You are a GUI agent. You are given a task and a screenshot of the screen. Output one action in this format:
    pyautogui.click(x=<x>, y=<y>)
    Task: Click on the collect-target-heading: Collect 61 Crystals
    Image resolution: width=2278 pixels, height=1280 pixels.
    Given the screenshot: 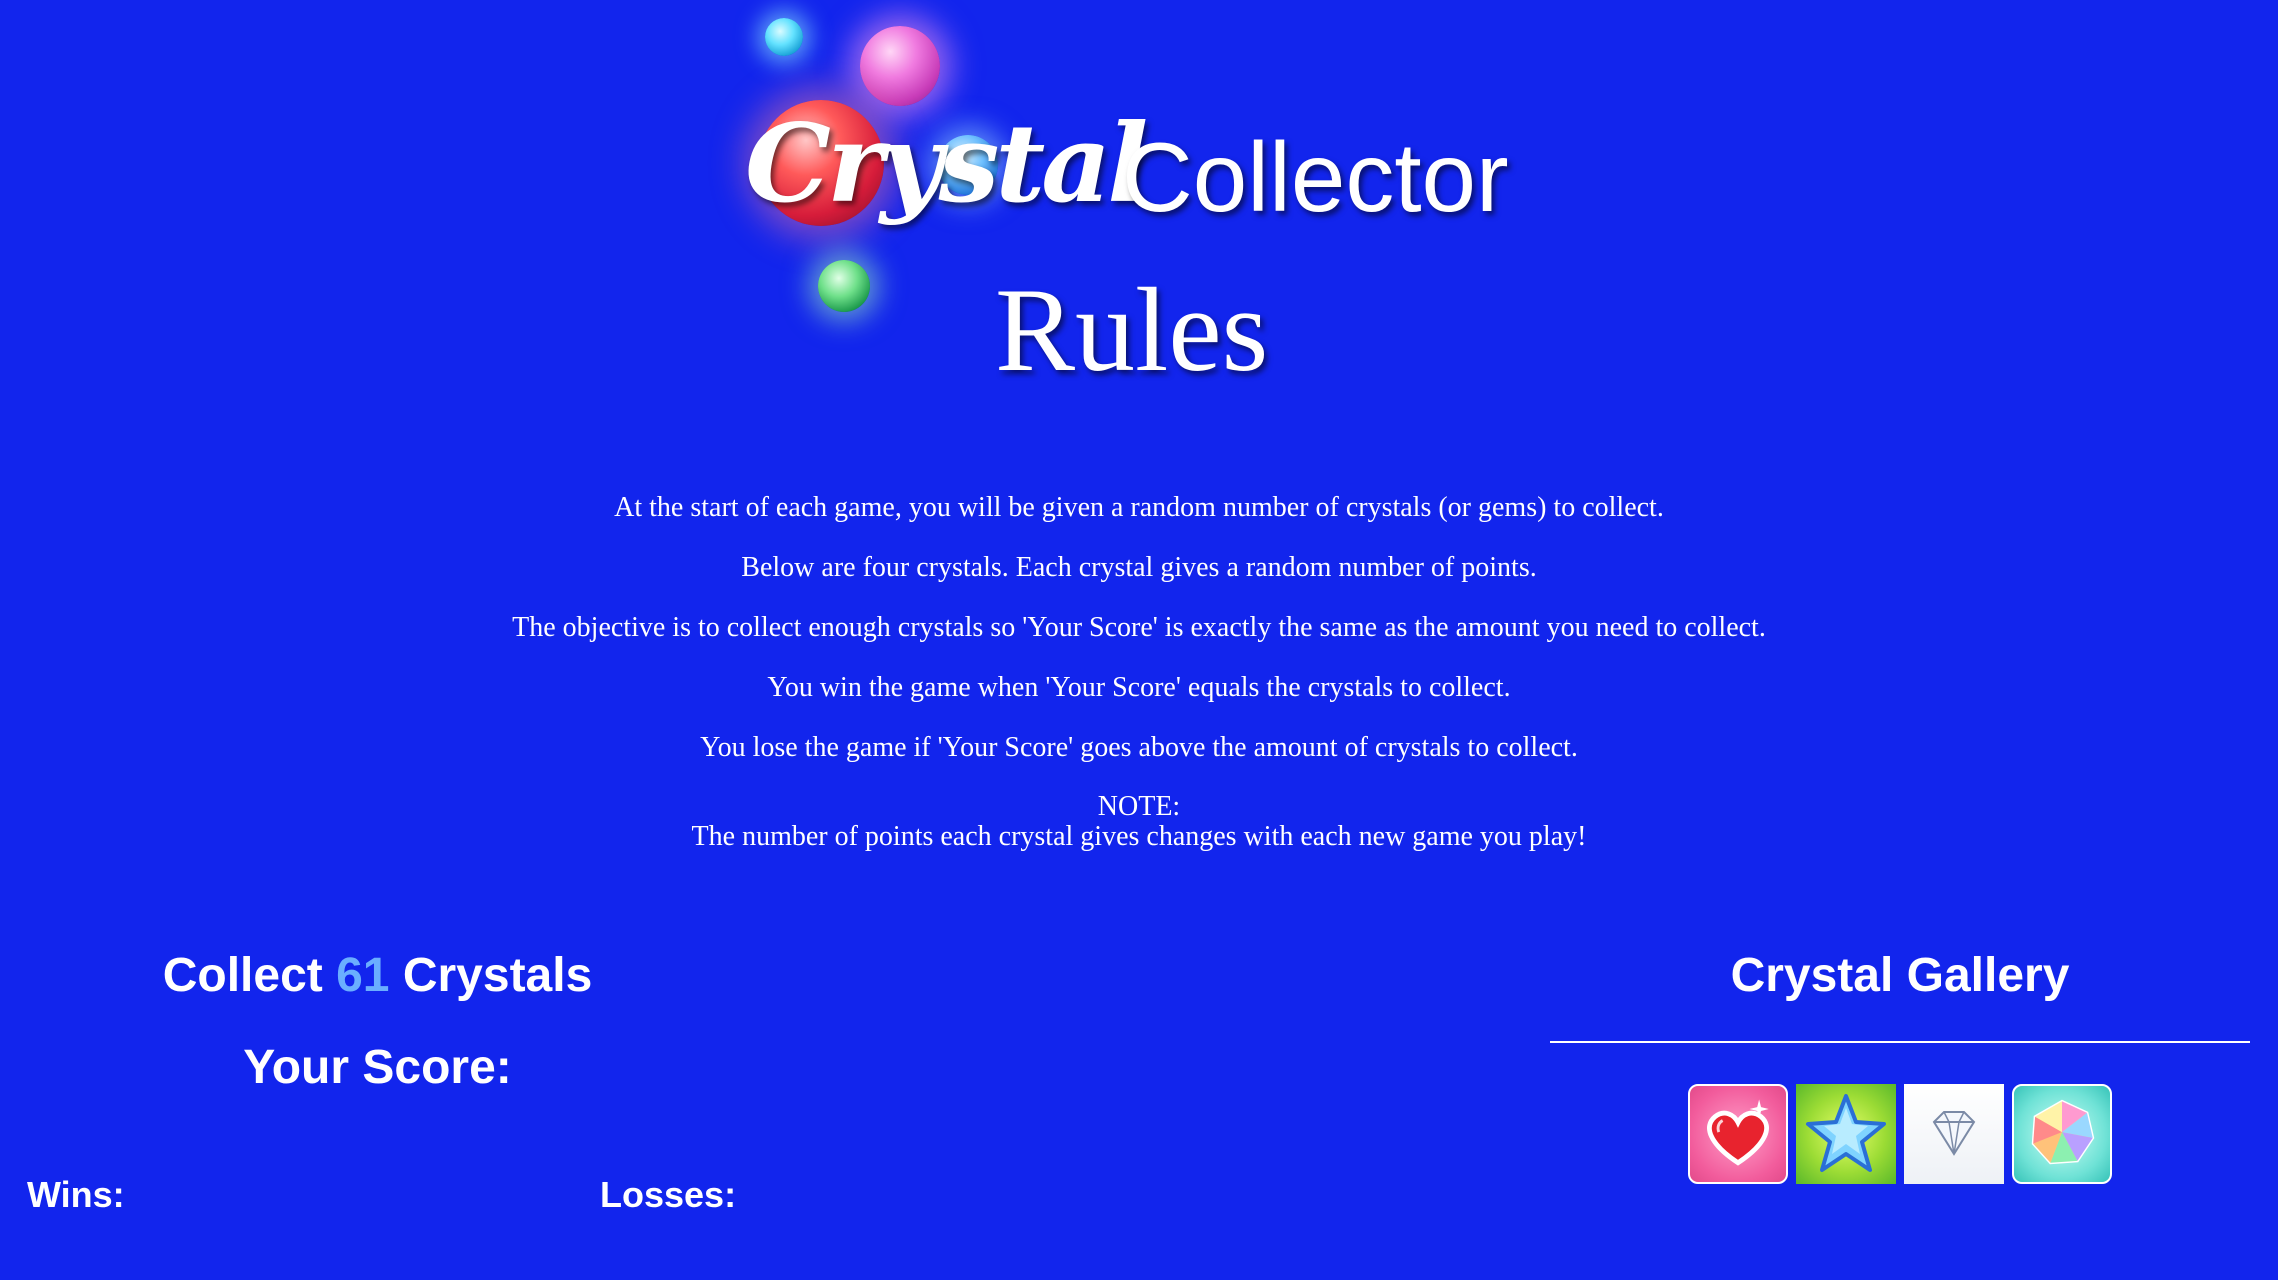 What is the action you would take?
    pyautogui.click(x=377, y=975)
    